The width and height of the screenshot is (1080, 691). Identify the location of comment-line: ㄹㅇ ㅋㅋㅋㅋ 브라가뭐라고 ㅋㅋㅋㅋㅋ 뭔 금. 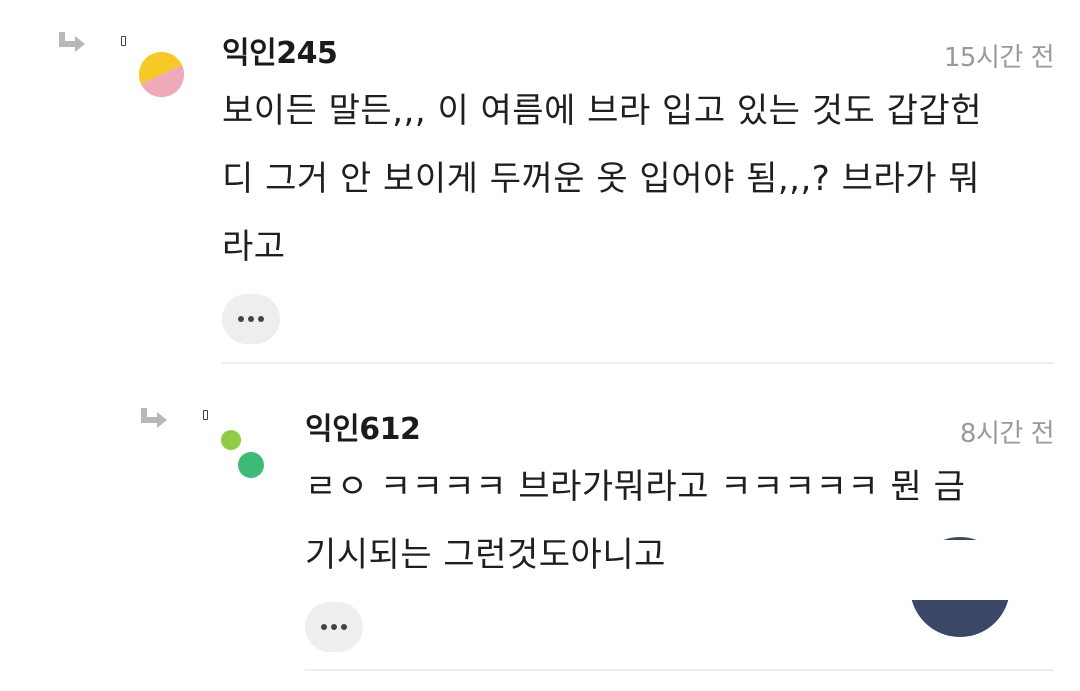
(635, 487).